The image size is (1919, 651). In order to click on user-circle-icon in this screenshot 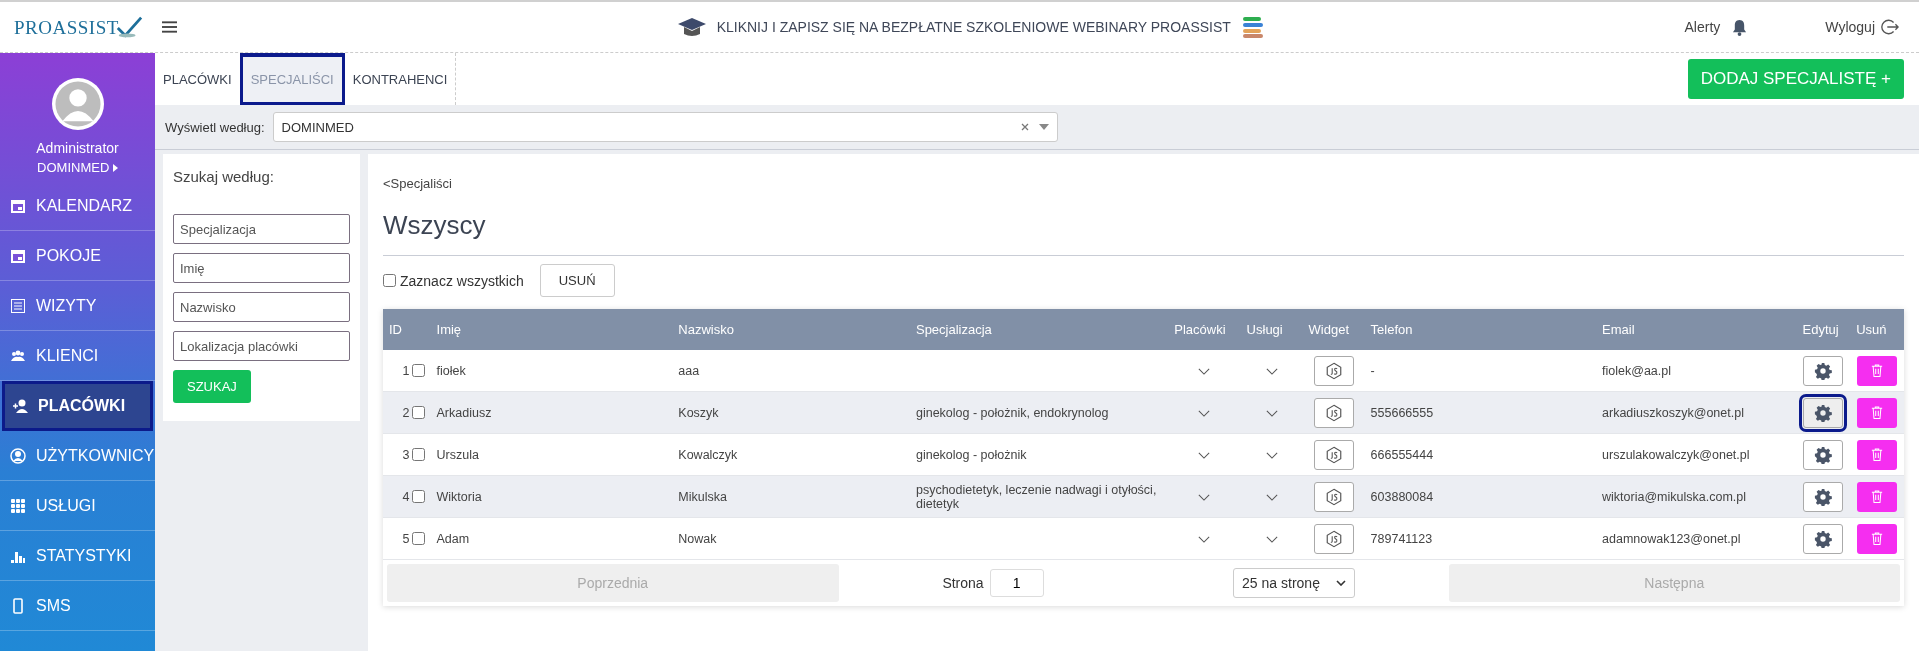, I will do `click(18, 455)`.